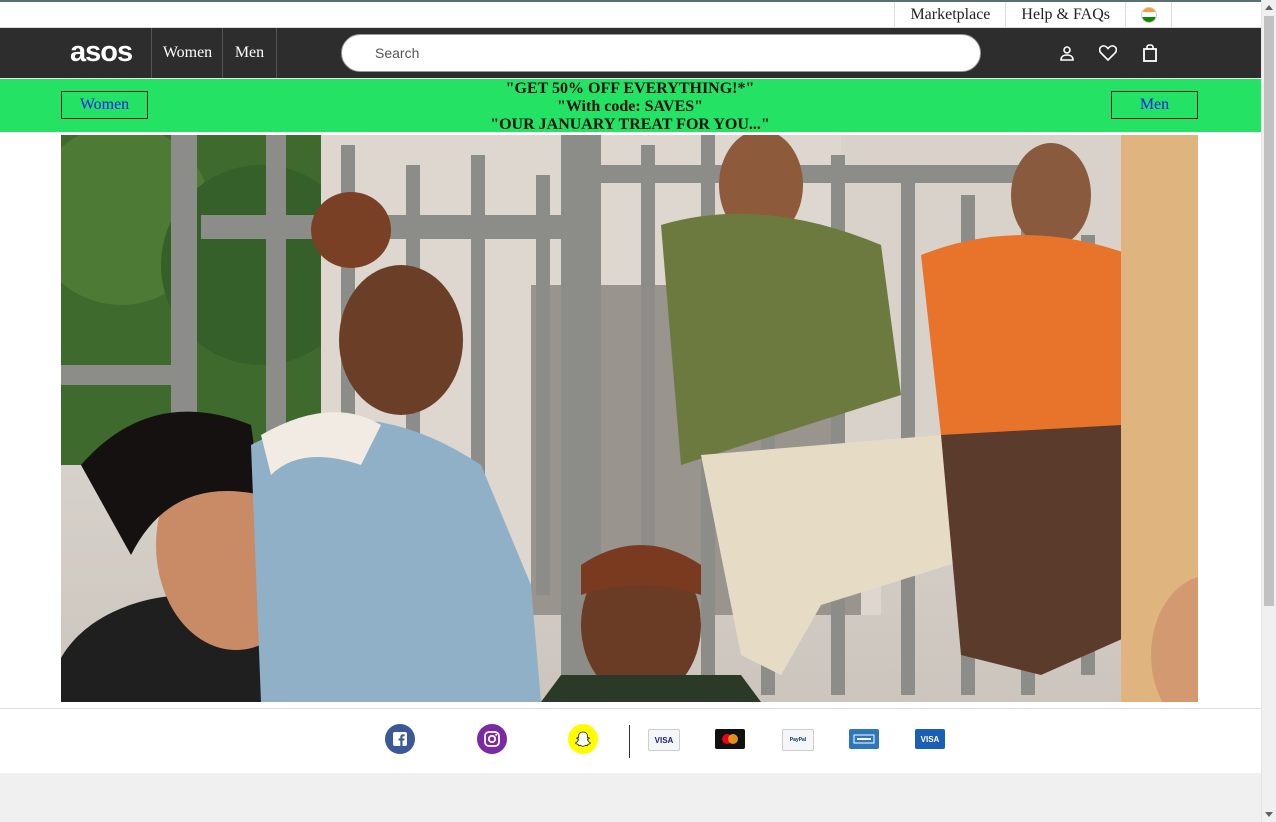 The height and width of the screenshot is (822, 1276). I want to click on visa-text: VISA, so click(664, 740).